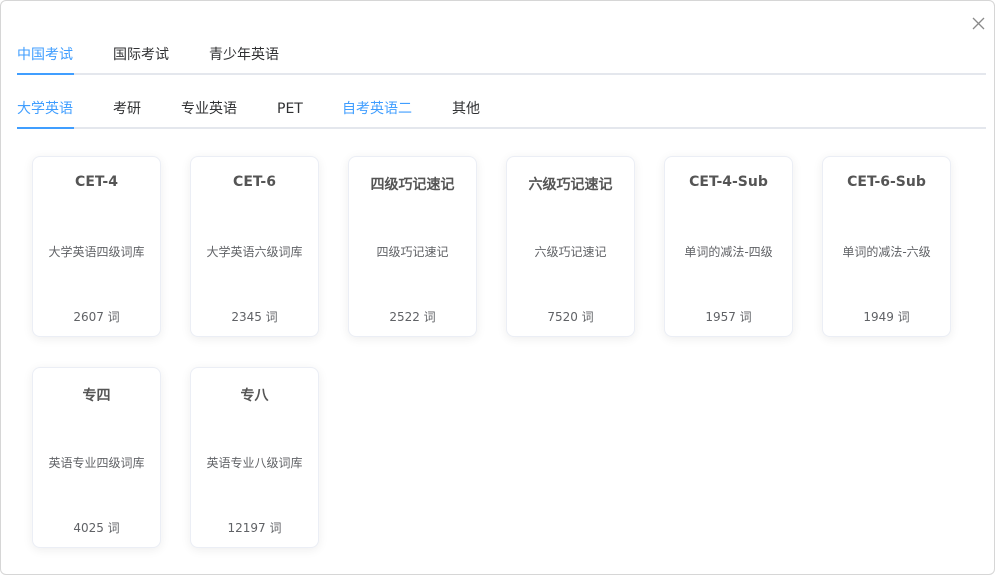 The width and height of the screenshot is (997, 577). I want to click on tab-self-study-english-2: 自考英语二, so click(377, 109).